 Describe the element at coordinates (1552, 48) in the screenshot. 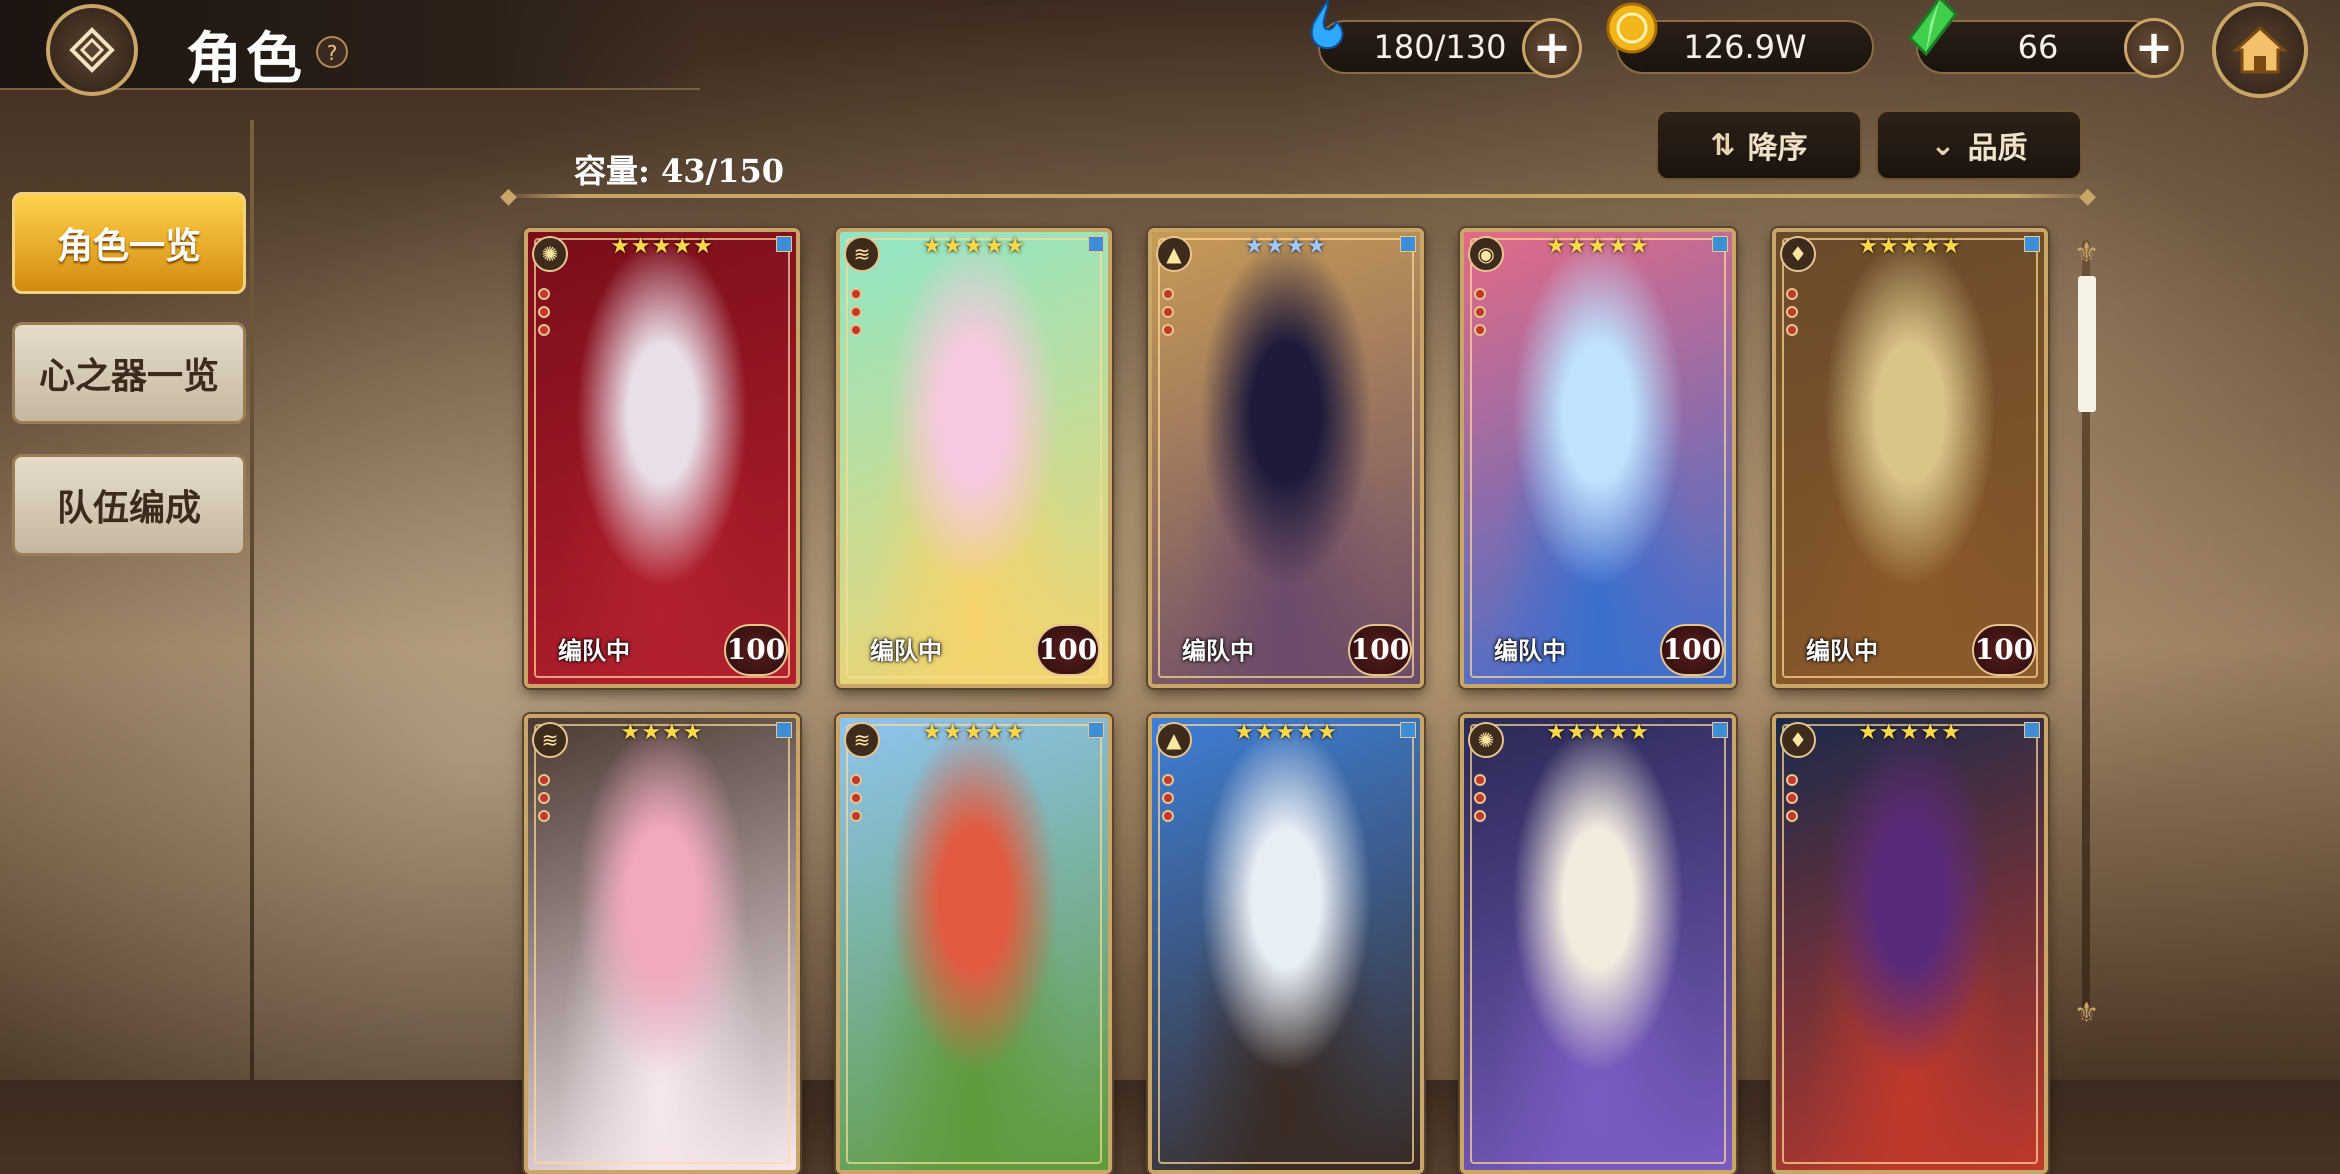

I see `add-stamina-button: +` at that location.